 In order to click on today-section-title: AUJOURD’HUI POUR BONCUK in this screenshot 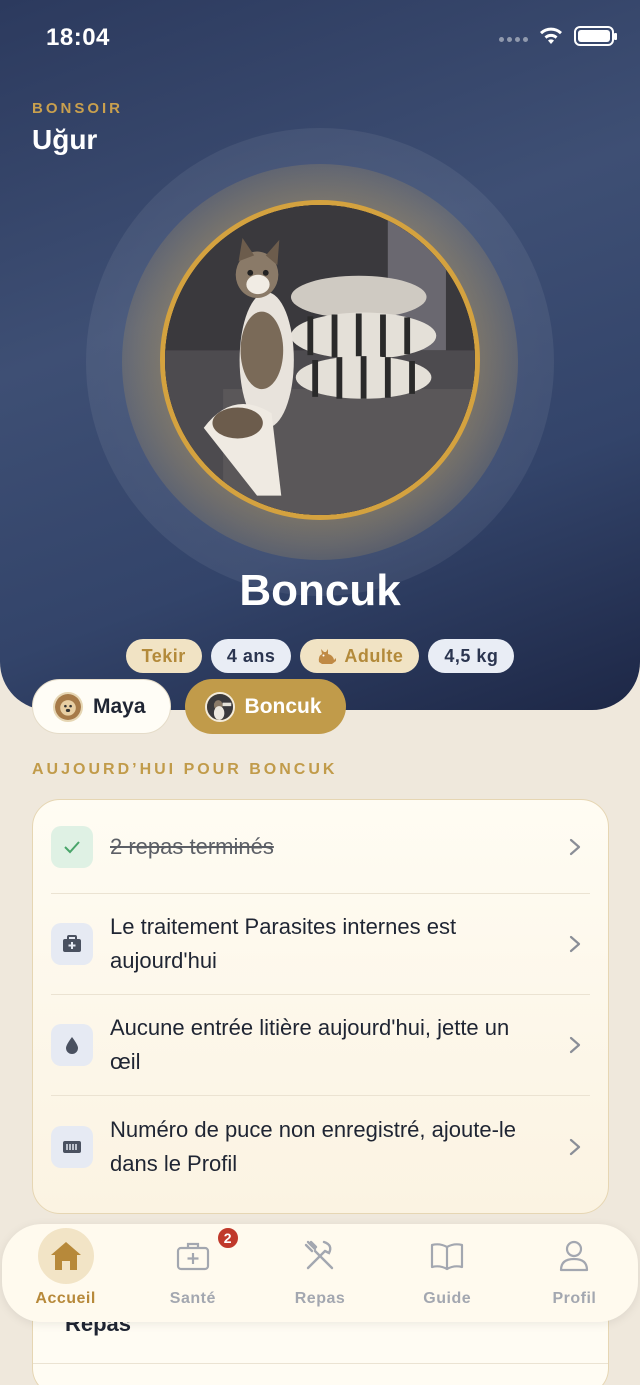, I will do `click(185, 769)`.